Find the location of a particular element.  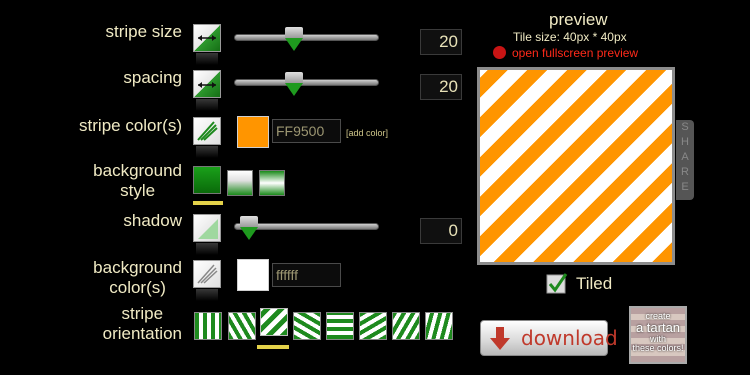

orientation-reverse-vertical is located at coordinates (439, 326).